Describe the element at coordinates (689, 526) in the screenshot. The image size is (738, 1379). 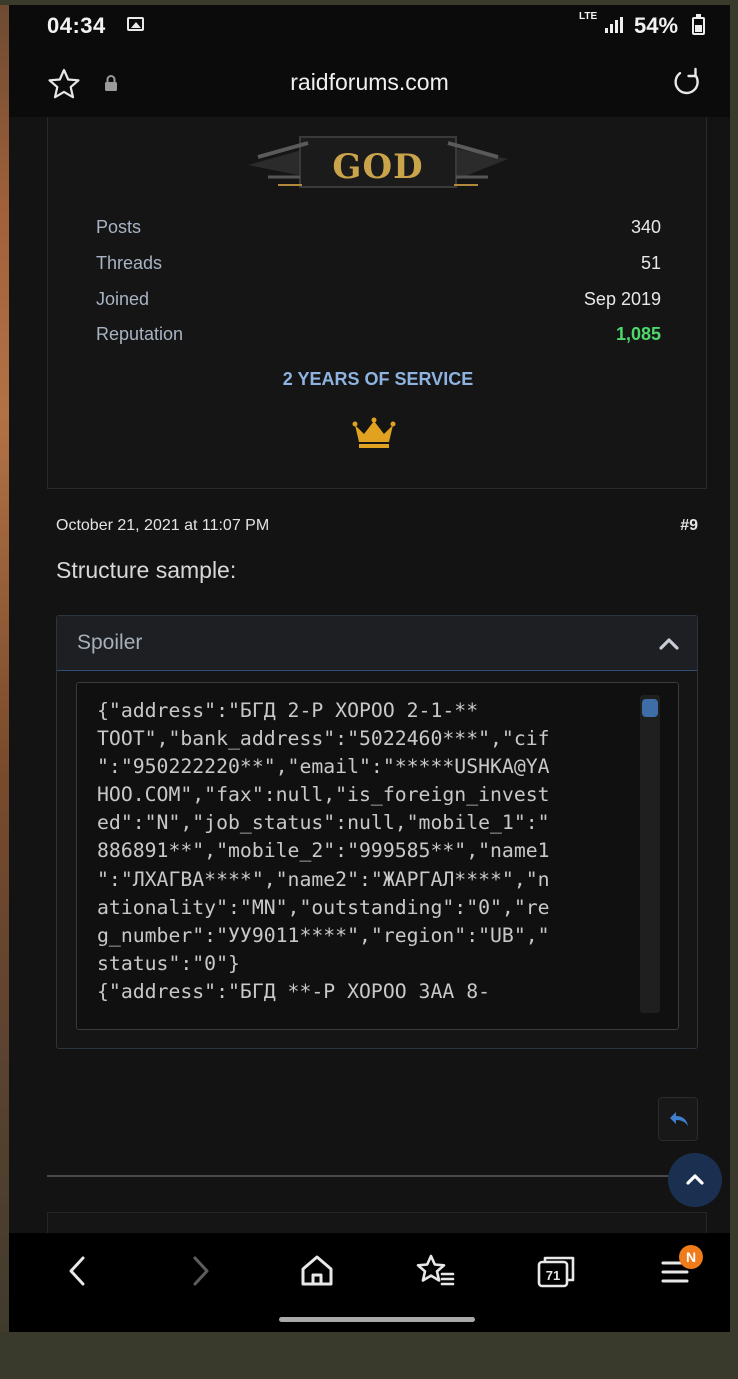
I see `post-number: #9` at that location.